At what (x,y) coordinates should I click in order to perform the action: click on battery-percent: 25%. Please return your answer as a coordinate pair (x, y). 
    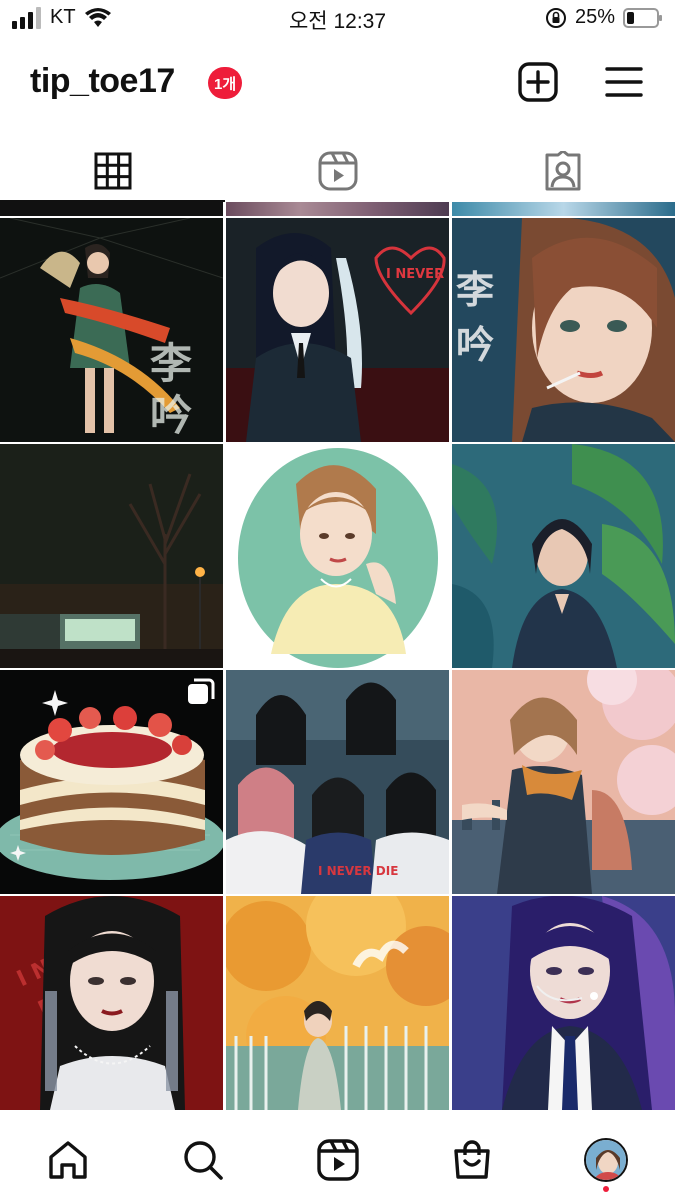
    Looking at the image, I should click on (594, 17).